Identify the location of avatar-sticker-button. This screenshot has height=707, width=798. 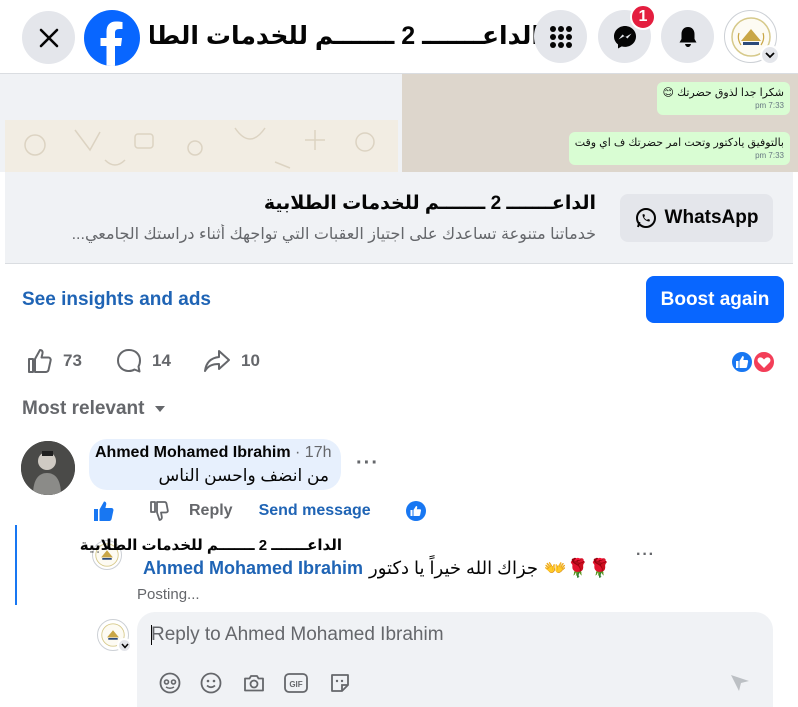
(170, 683).